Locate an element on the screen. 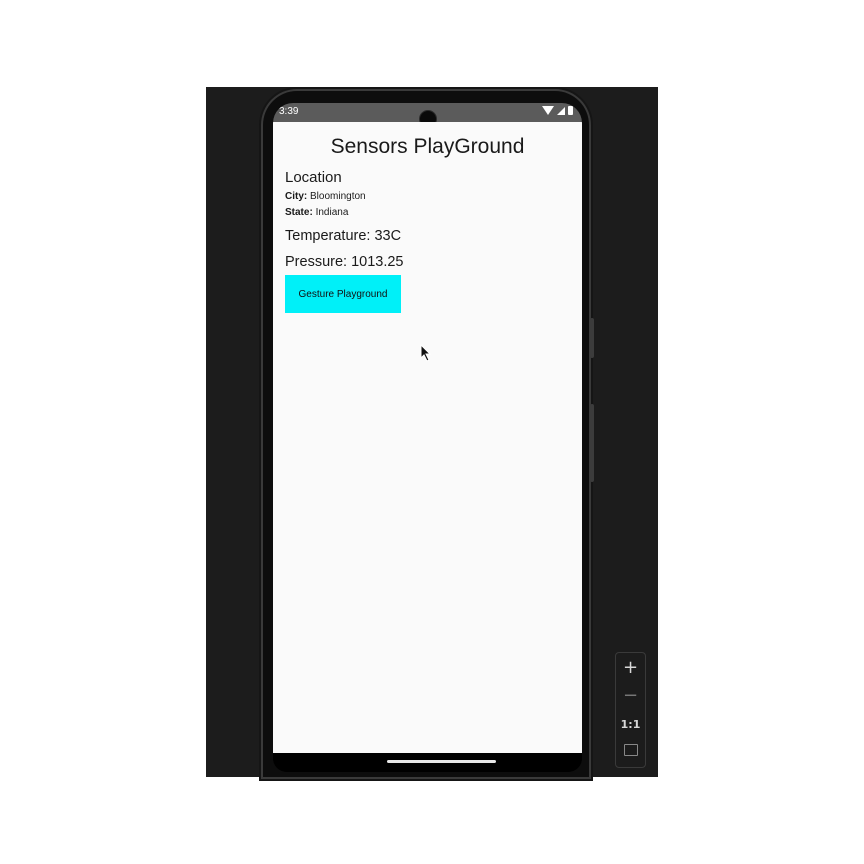 Image resolution: width=864 pixels, height=864 pixels. status-icons is located at coordinates (557, 110).